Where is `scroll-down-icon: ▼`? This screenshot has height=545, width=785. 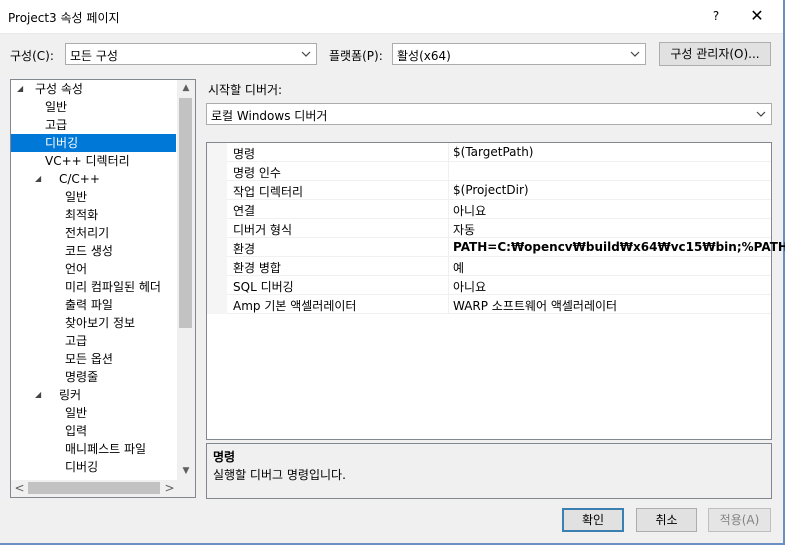
scroll-down-icon: ▼ is located at coordinates (186, 471).